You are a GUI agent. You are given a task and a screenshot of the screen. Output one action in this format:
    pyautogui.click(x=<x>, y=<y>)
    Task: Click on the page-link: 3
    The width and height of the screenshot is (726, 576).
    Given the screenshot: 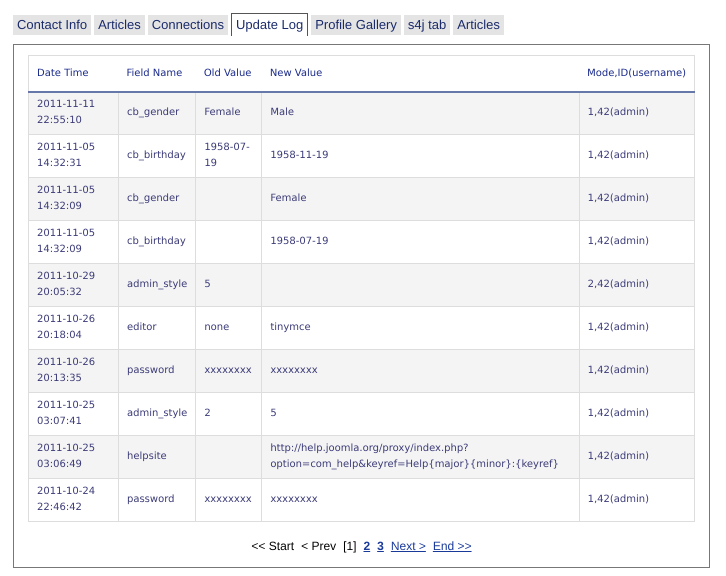 What is the action you would take?
    pyautogui.click(x=380, y=546)
    